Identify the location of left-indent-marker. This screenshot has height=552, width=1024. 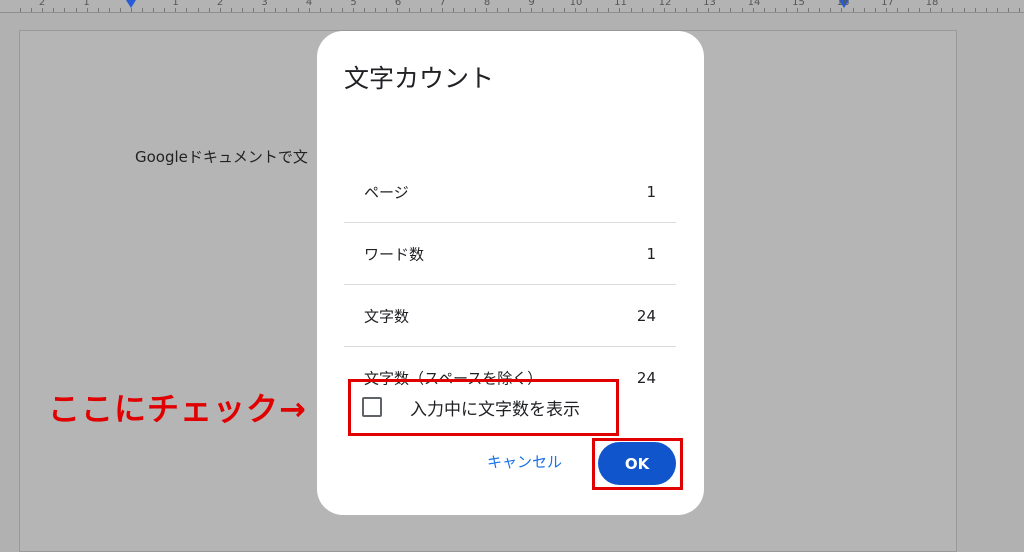
(131, 4).